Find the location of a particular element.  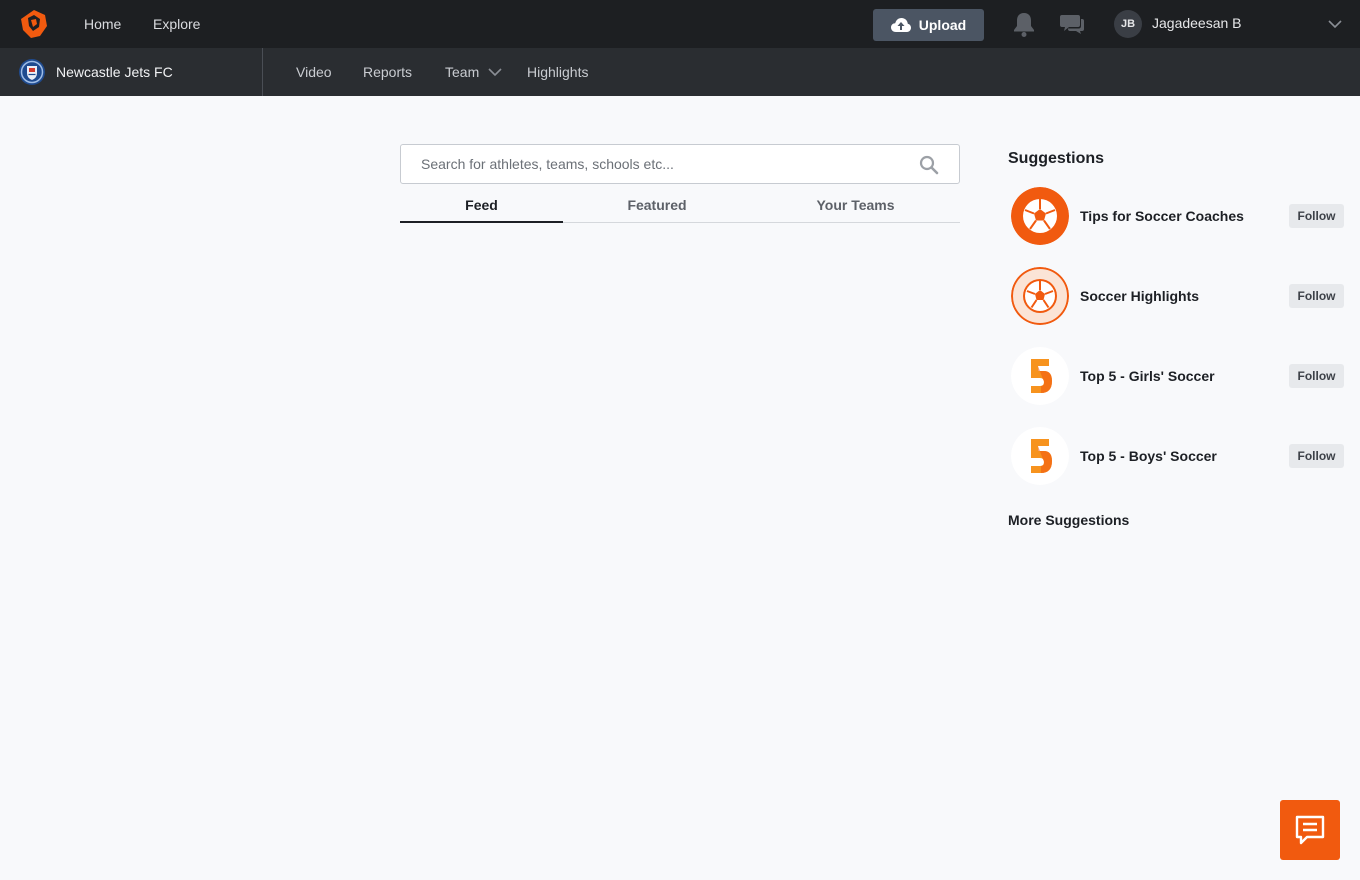

team-selector: Newcastle Jets FC is located at coordinates (131, 72).